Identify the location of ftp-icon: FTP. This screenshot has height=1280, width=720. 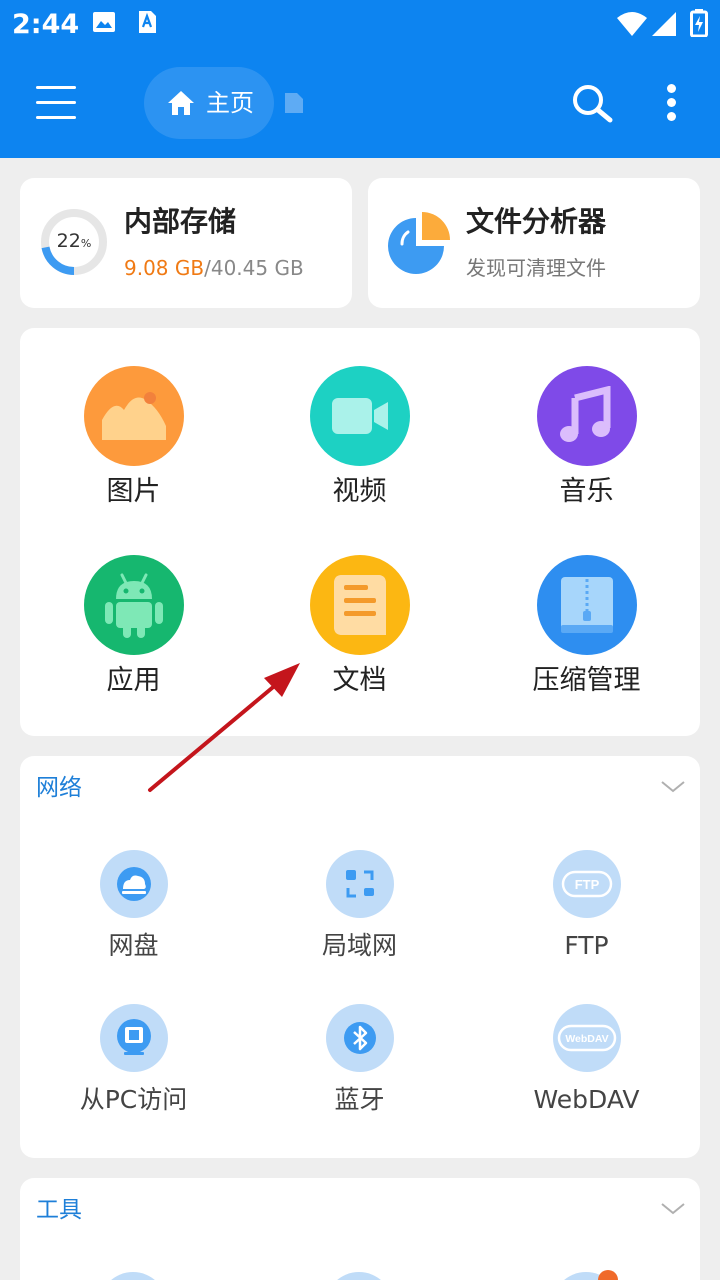
(586, 884).